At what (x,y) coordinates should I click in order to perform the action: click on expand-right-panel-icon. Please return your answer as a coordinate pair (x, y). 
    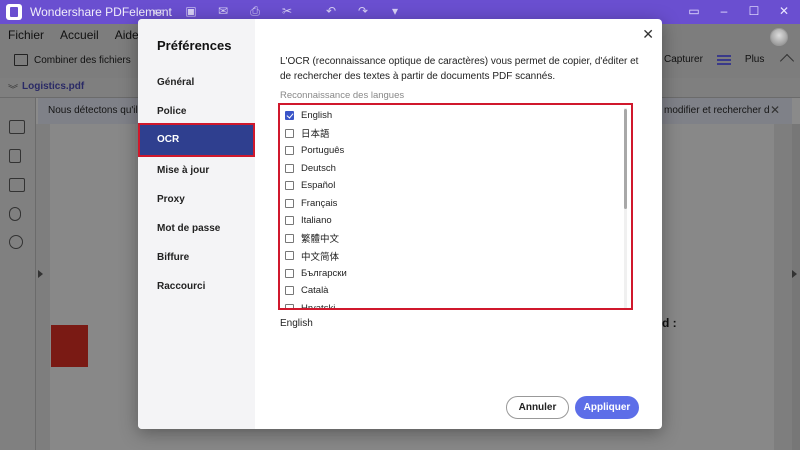
    Looking at the image, I should click on (794, 274).